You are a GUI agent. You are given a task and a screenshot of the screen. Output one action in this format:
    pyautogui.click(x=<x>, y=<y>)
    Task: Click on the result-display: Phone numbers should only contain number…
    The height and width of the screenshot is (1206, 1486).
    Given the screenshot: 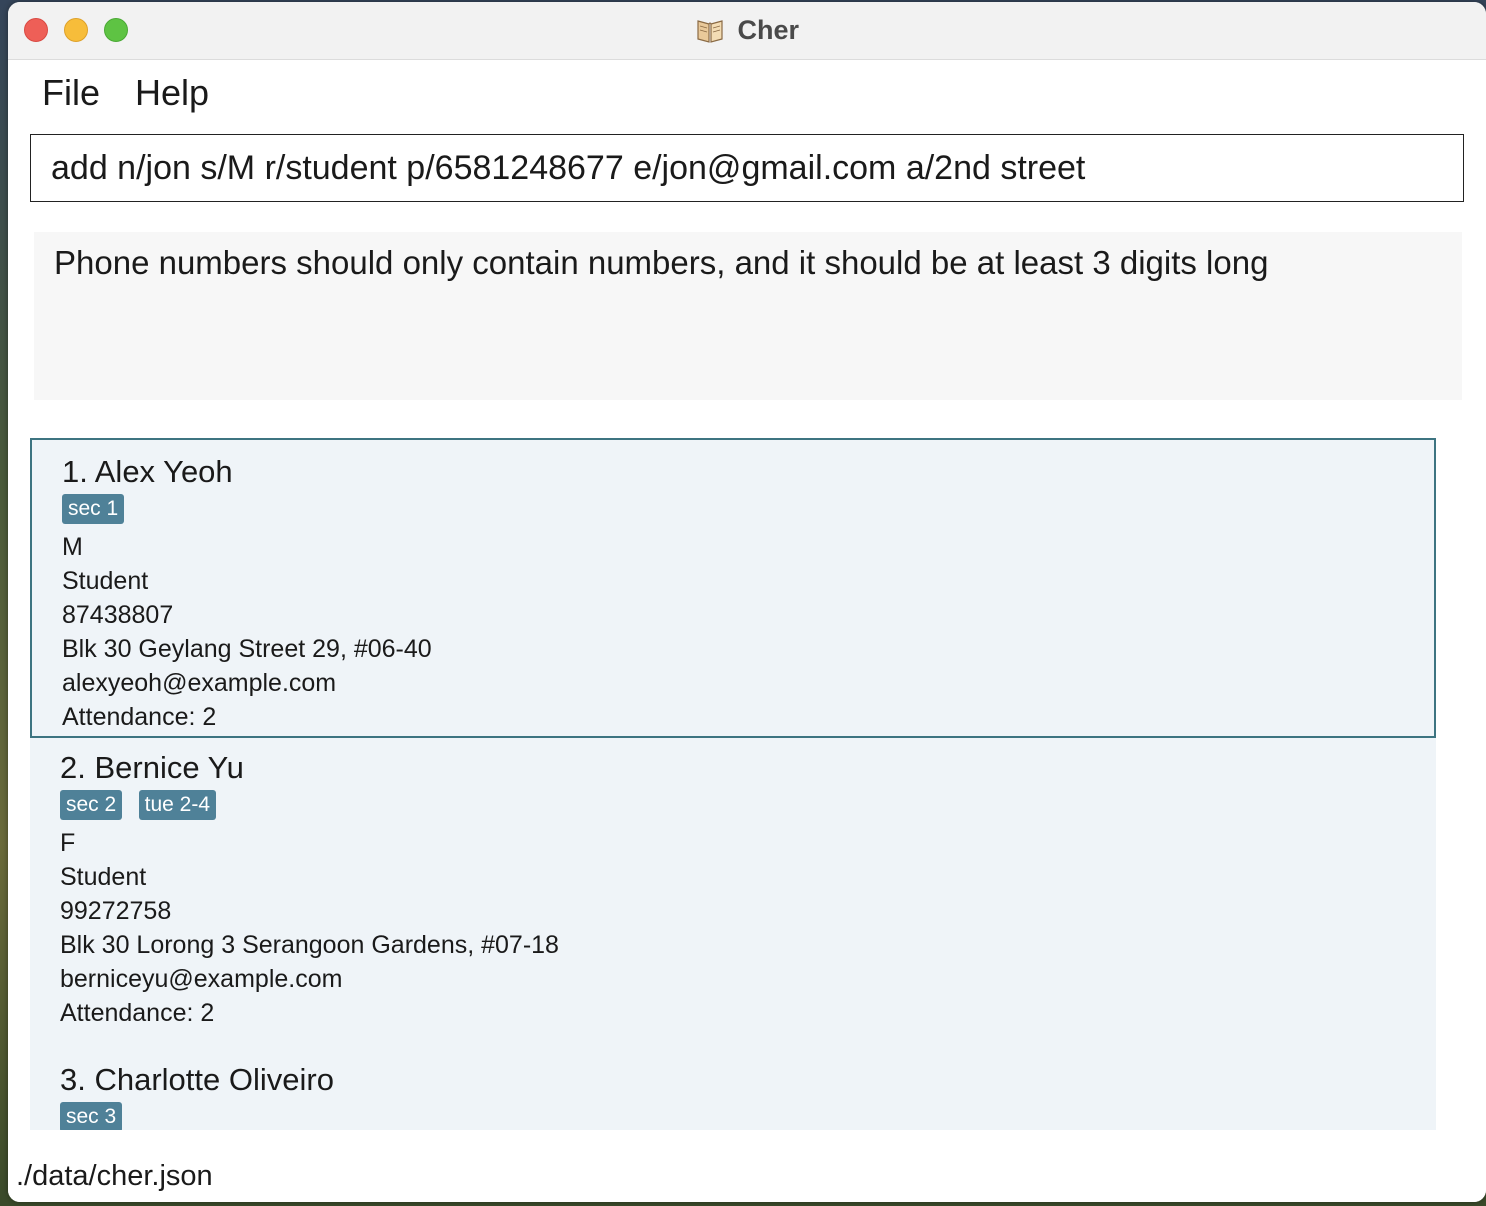 What is the action you would take?
    pyautogui.click(x=748, y=316)
    